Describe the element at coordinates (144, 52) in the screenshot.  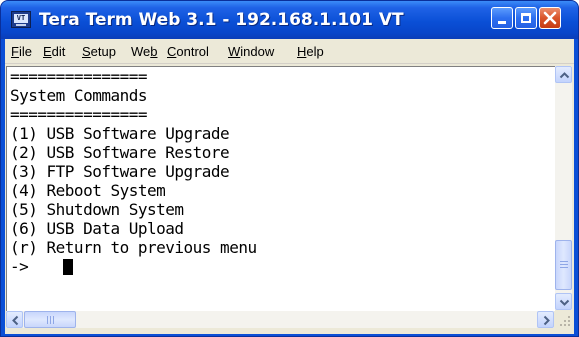
I see `menu-web: Web` at that location.